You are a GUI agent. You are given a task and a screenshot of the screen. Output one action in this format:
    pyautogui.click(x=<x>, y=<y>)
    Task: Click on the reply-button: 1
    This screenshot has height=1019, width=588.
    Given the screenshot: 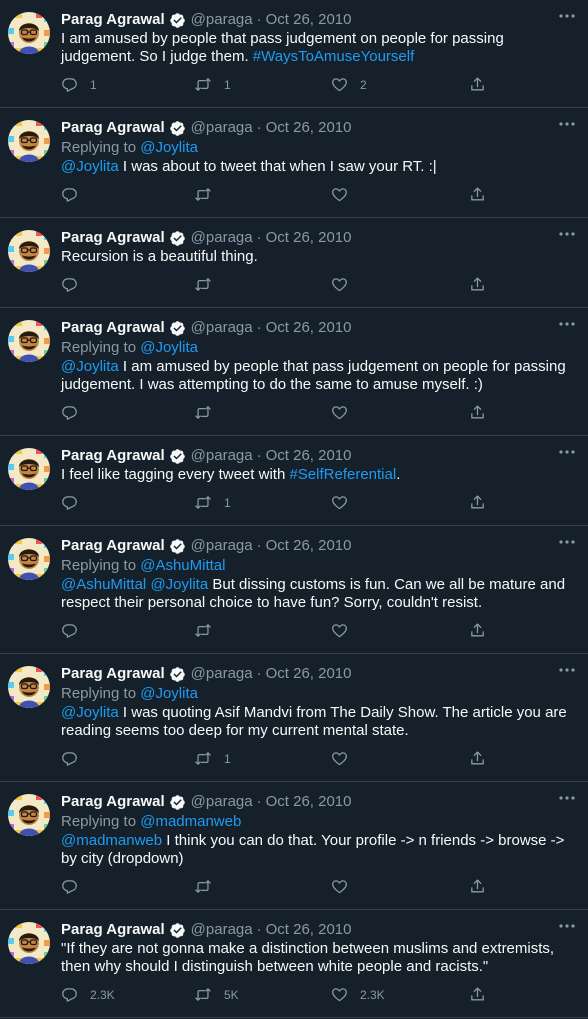 What is the action you would take?
    pyautogui.click(x=79, y=84)
    